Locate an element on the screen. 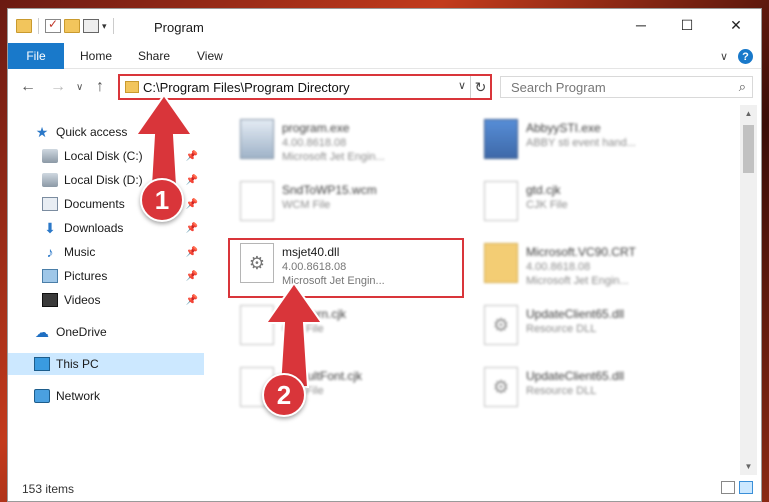  network-icon is located at coordinates (42, 396).